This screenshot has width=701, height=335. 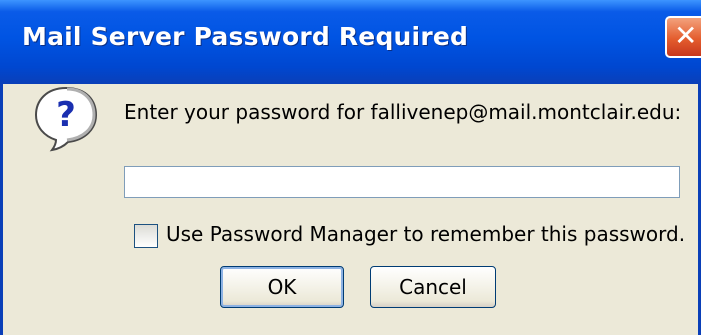 What do you see at coordinates (282, 287) in the screenshot?
I see `ok-button: OK` at bounding box center [282, 287].